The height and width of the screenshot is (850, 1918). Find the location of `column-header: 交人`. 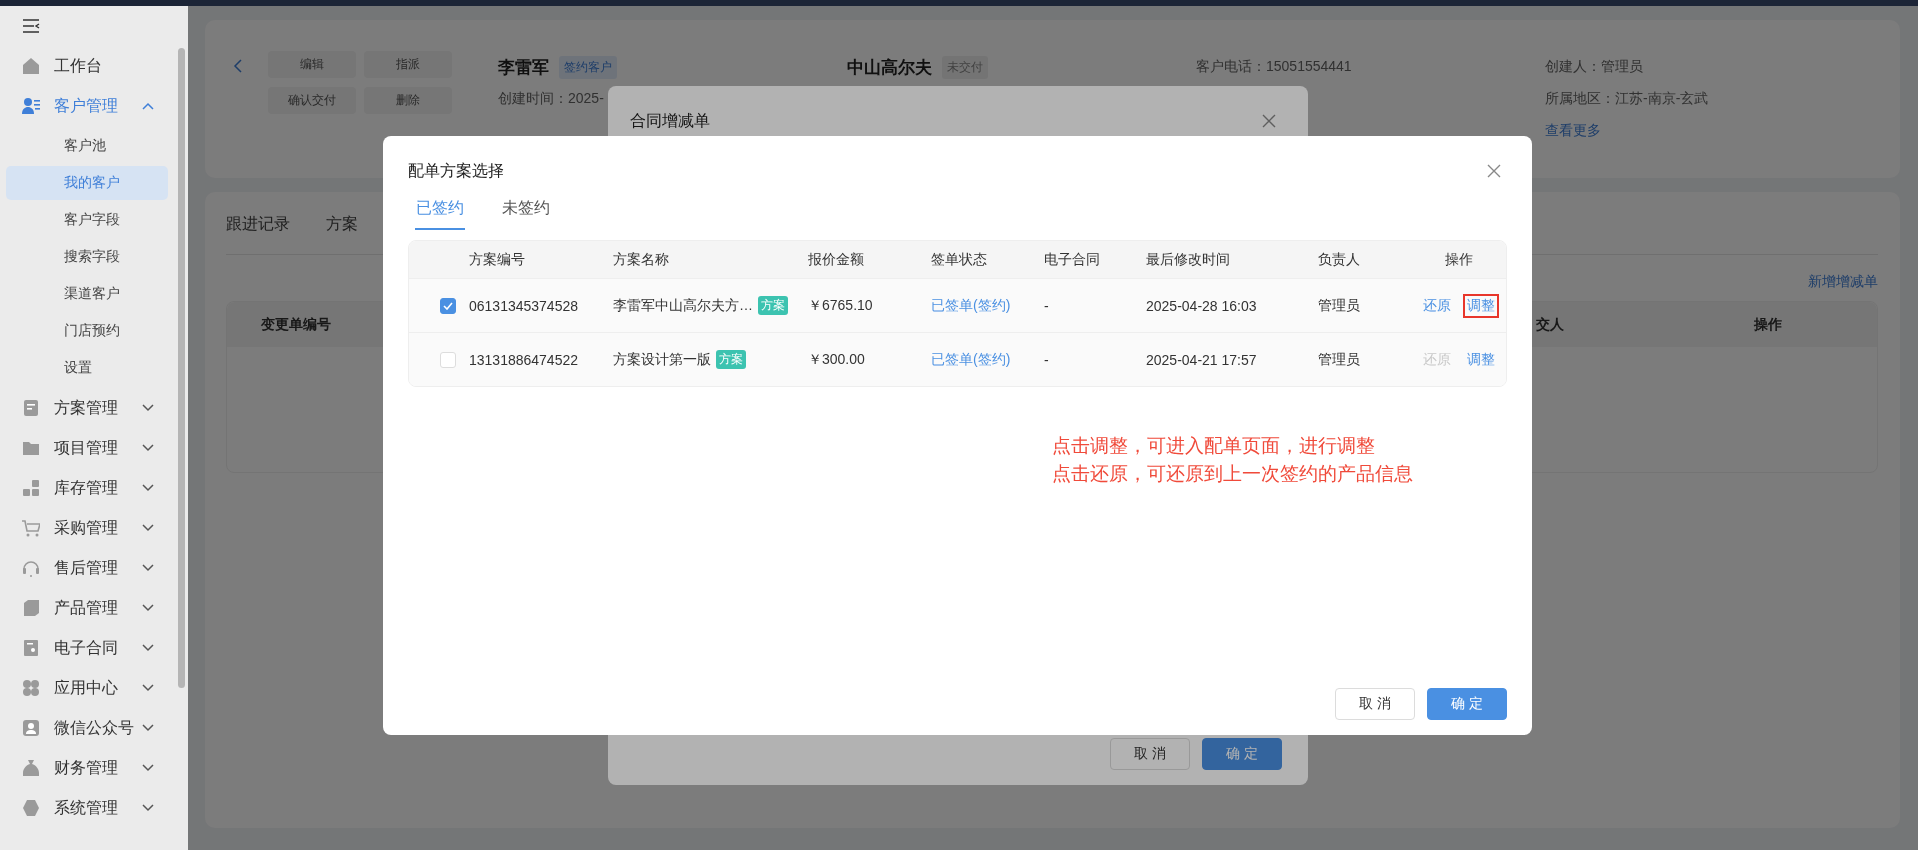

column-header: 交人 is located at coordinates (1550, 324).